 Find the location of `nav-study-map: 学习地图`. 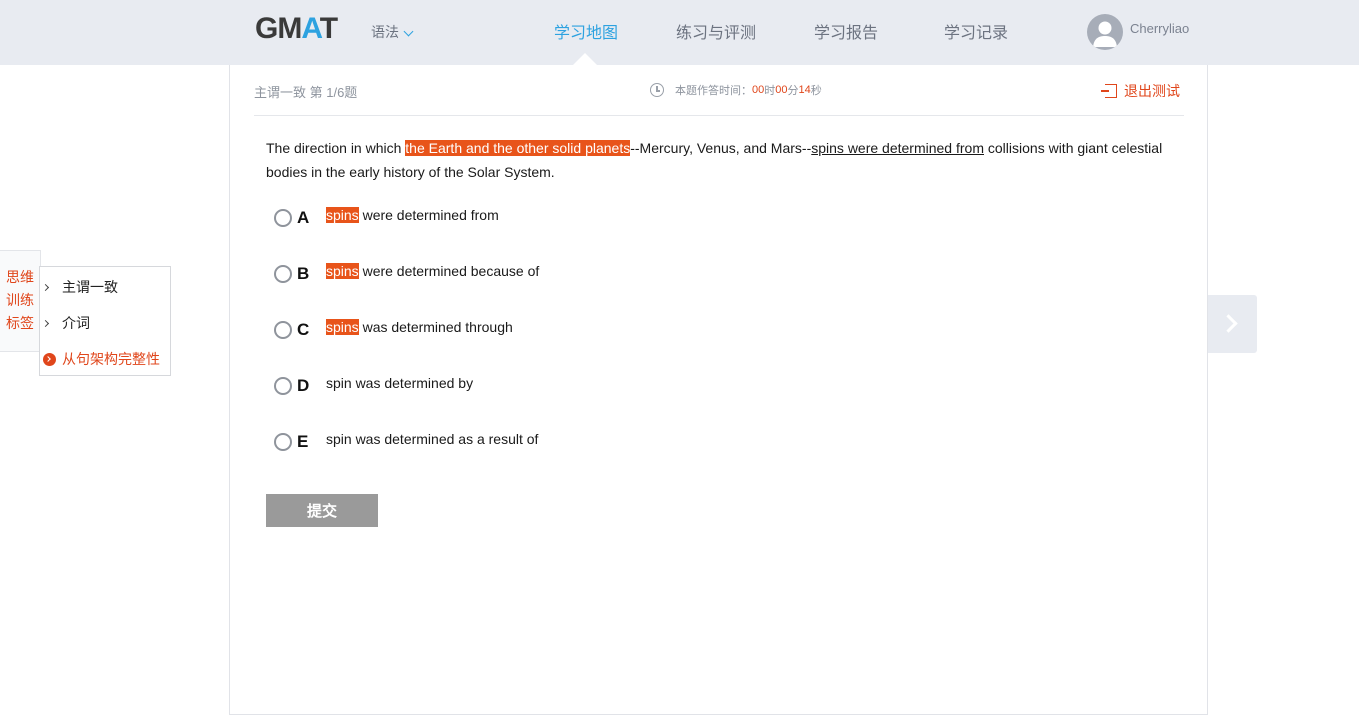

nav-study-map: 学习地图 is located at coordinates (586, 31).